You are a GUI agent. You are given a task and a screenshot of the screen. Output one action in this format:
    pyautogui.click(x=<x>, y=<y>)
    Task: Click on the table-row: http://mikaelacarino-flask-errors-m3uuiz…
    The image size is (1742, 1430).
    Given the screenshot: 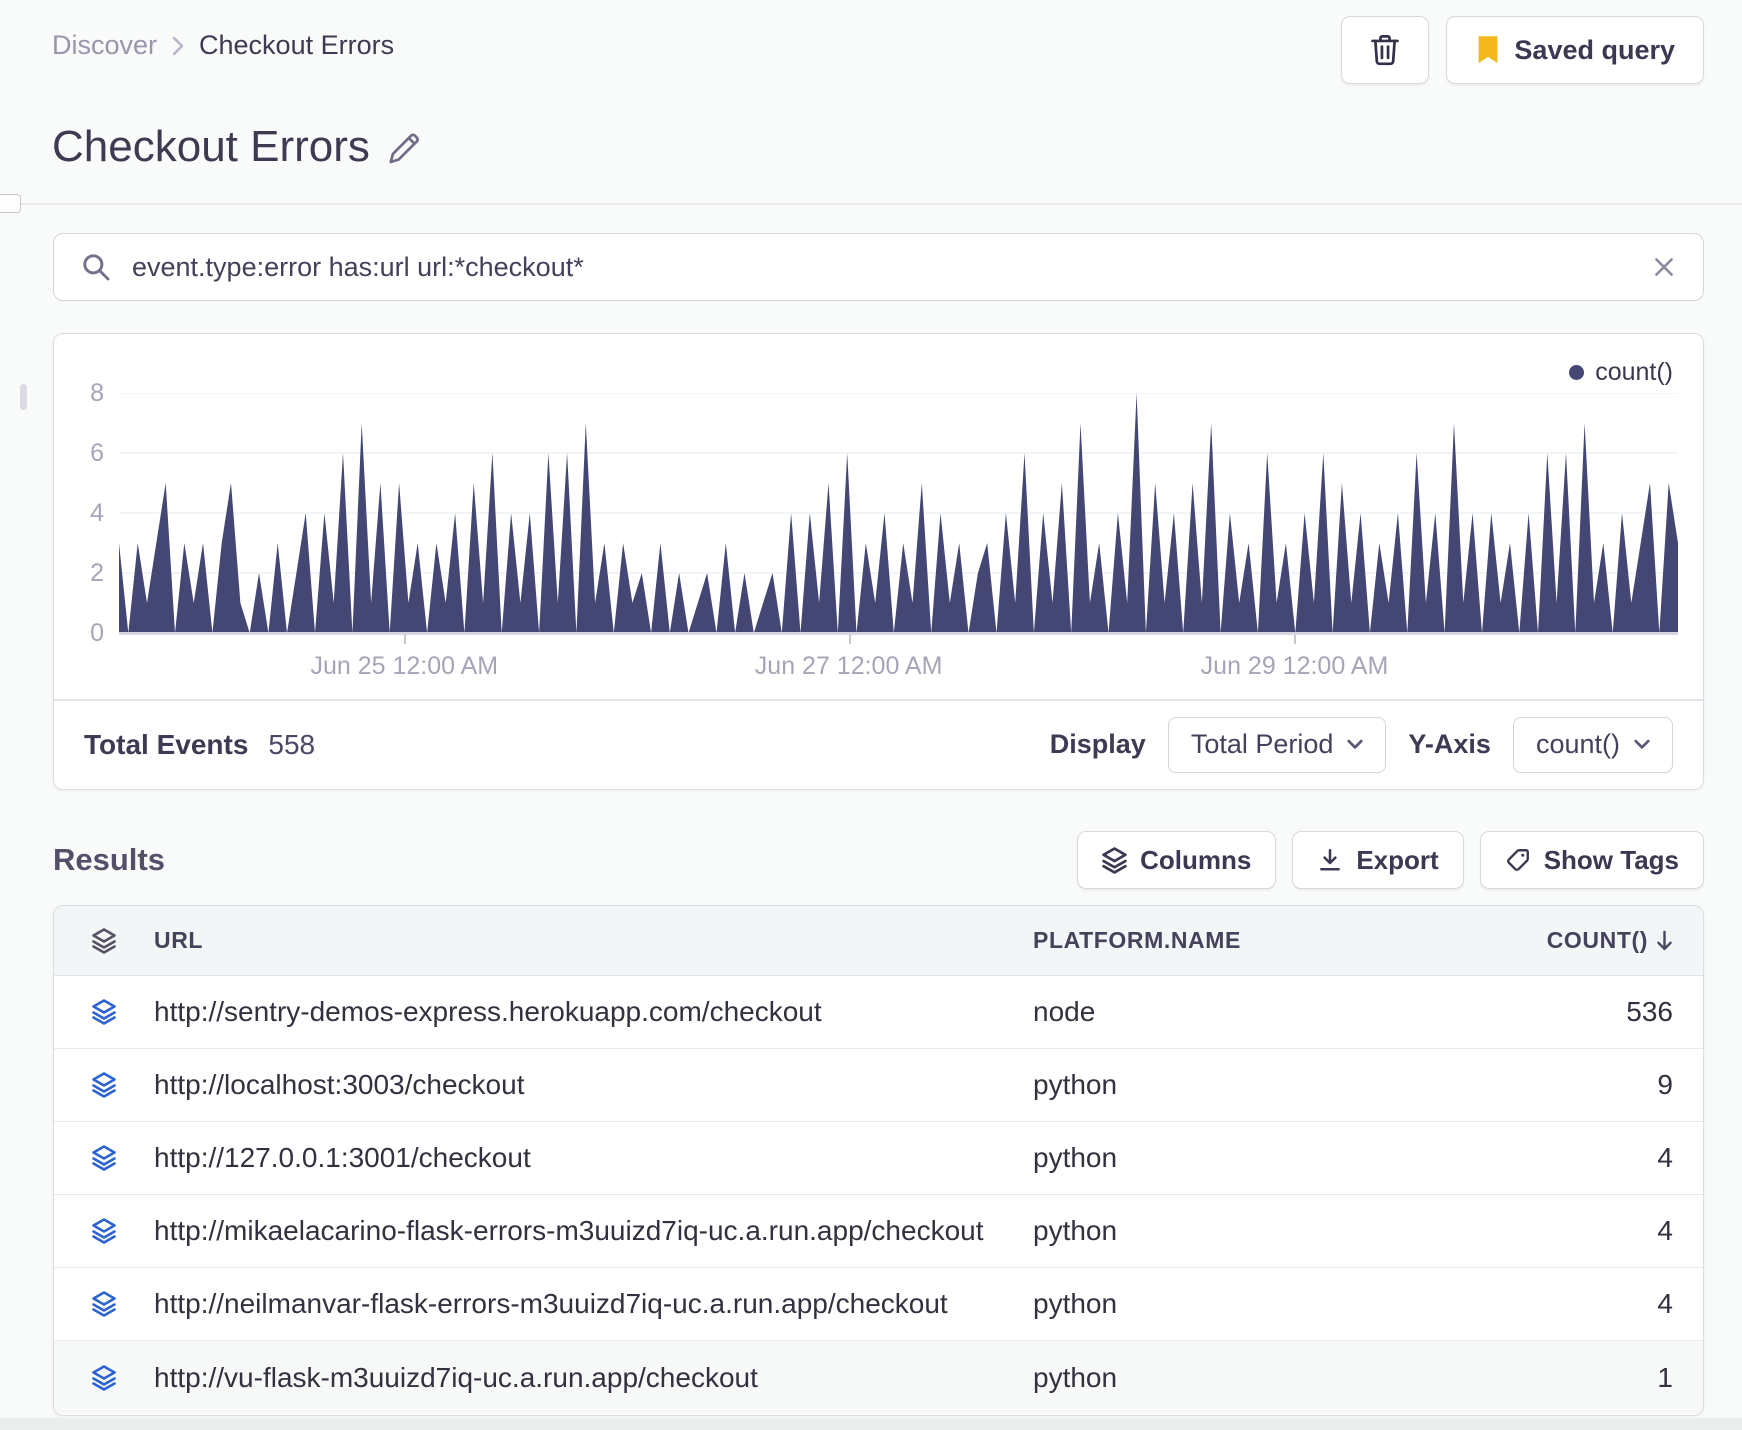 What is the action you would take?
    pyautogui.click(x=878, y=1231)
    